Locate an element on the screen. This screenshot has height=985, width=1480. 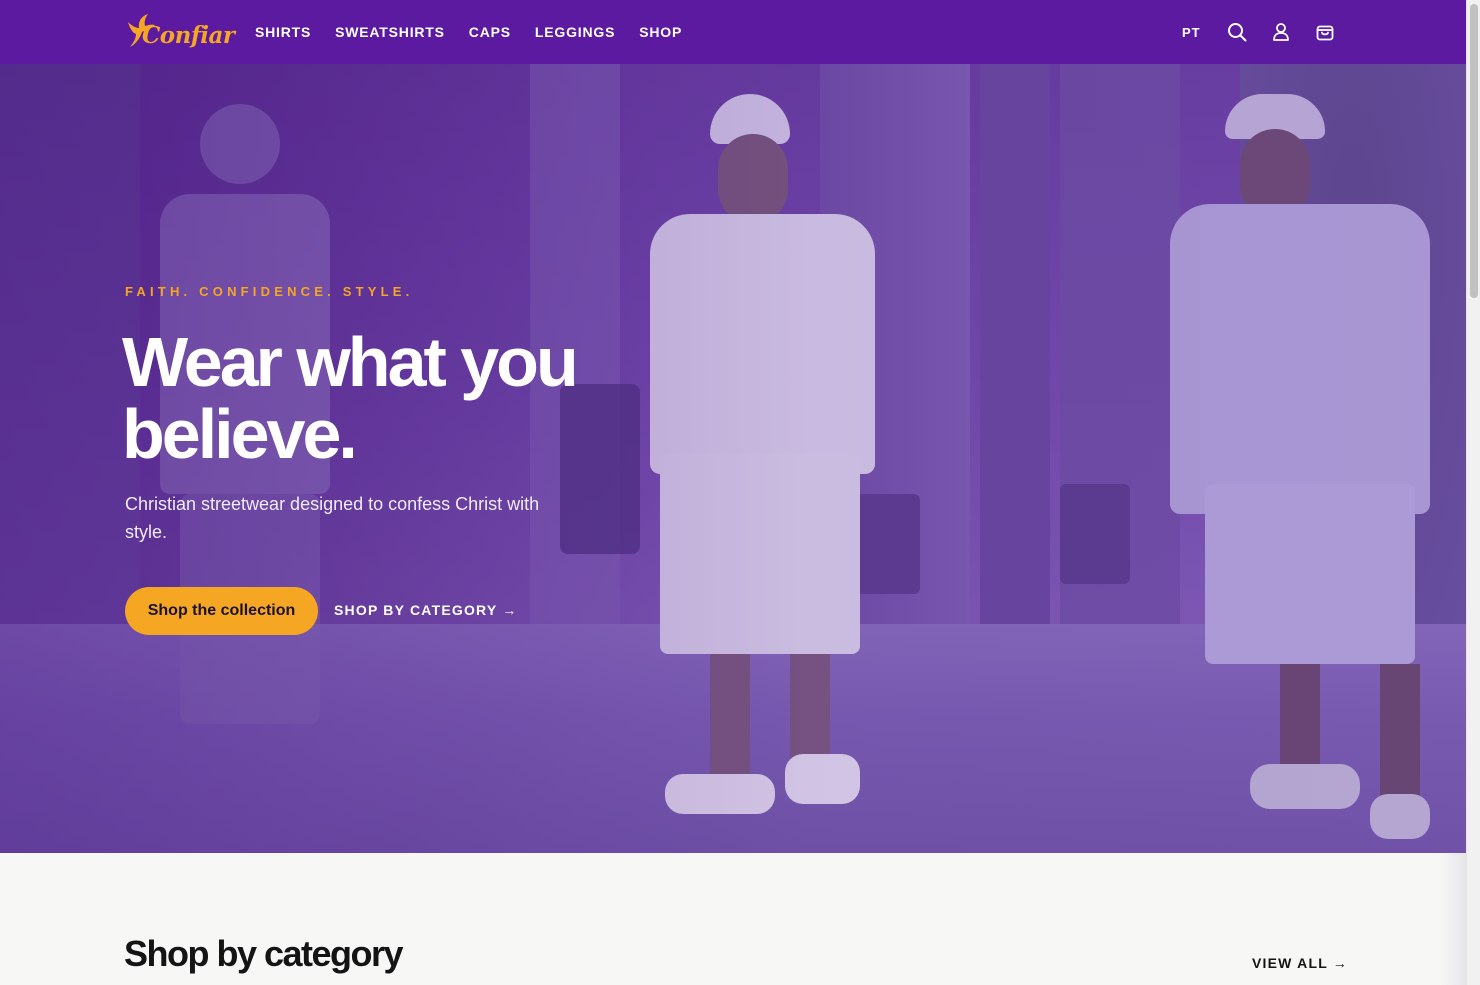
section-title: Shop by category is located at coordinates (264, 953).